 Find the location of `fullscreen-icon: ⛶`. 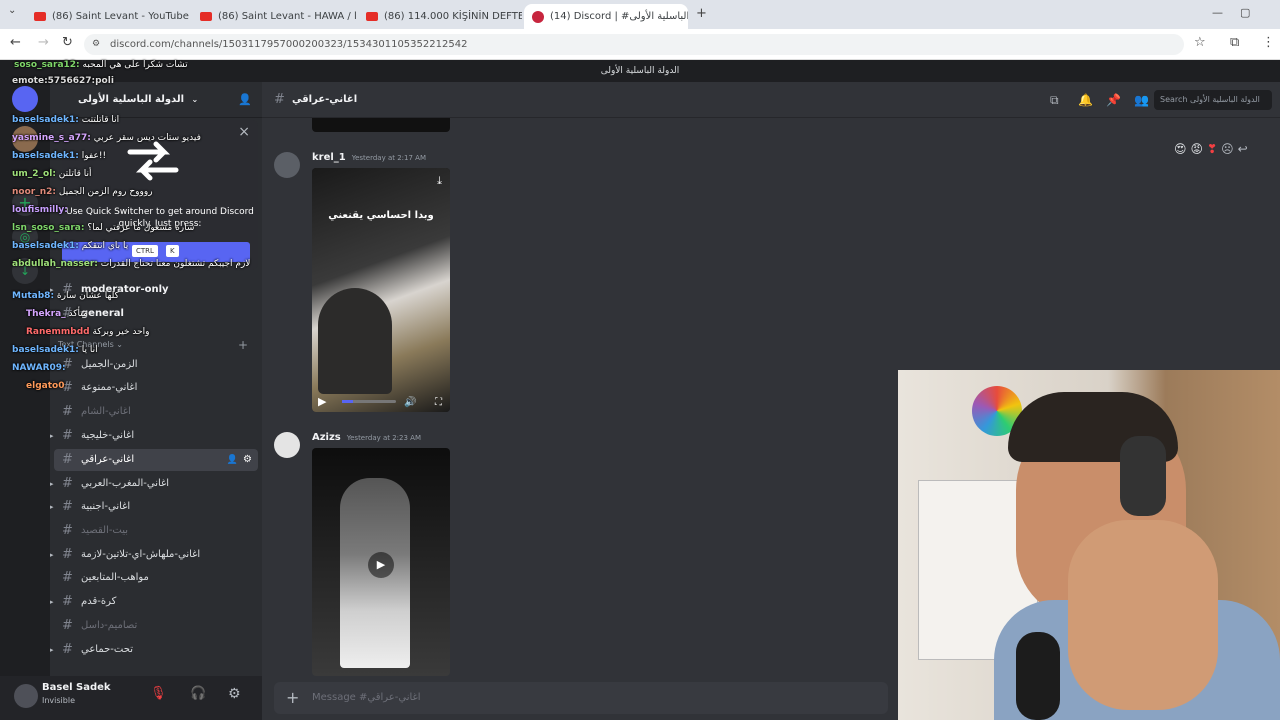

fullscreen-icon: ⛶ is located at coordinates (438, 402).